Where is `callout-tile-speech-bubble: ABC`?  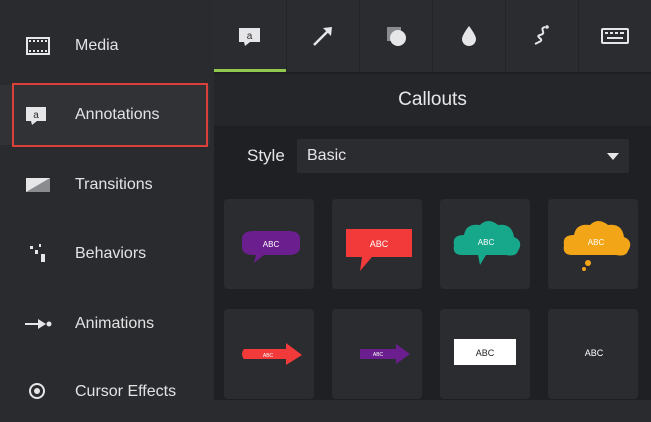 callout-tile-speech-bubble: ABC is located at coordinates (269, 244).